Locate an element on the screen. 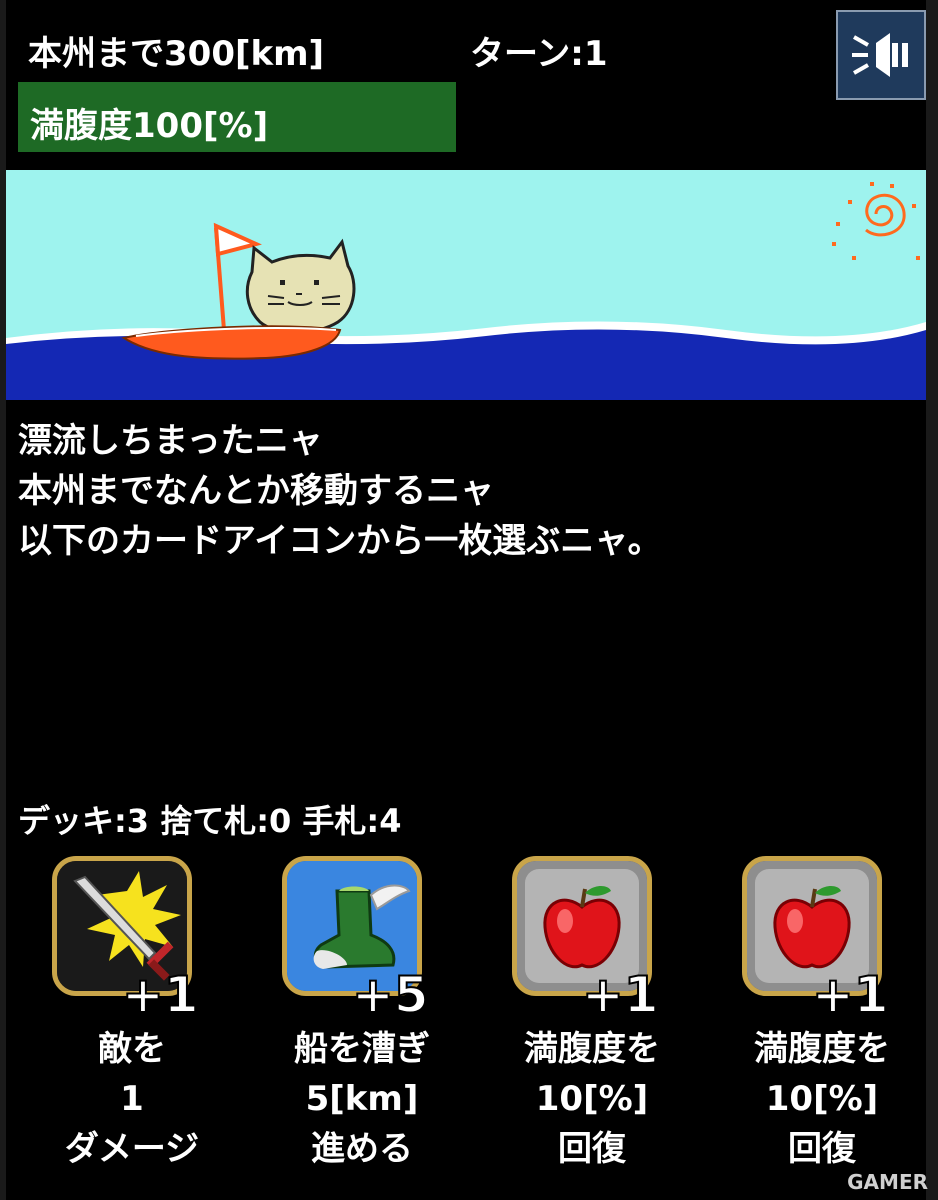 This screenshot has width=938, height=1200. card-desc-line: 船を漕ぎ is located at coordinates (362, 1049).